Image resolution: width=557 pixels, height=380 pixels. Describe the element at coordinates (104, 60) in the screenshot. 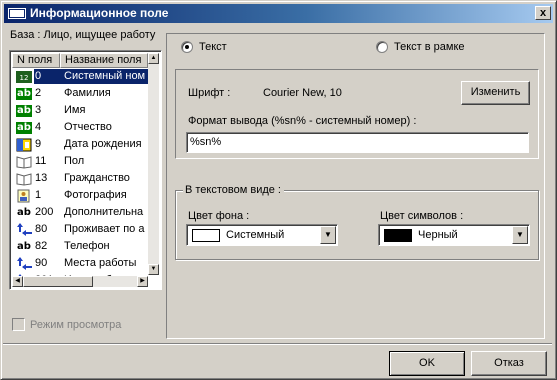

I see `column-header-name: Название поля` at that location.